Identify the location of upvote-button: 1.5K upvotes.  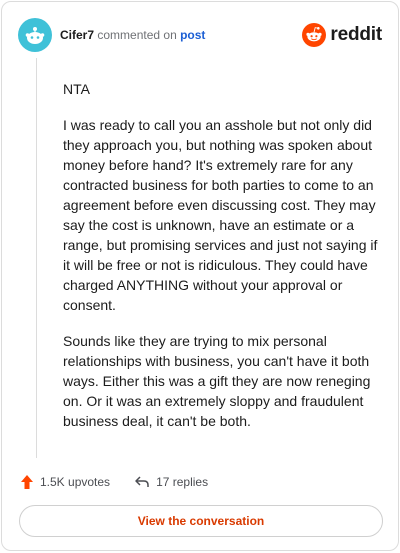
(65, 482).